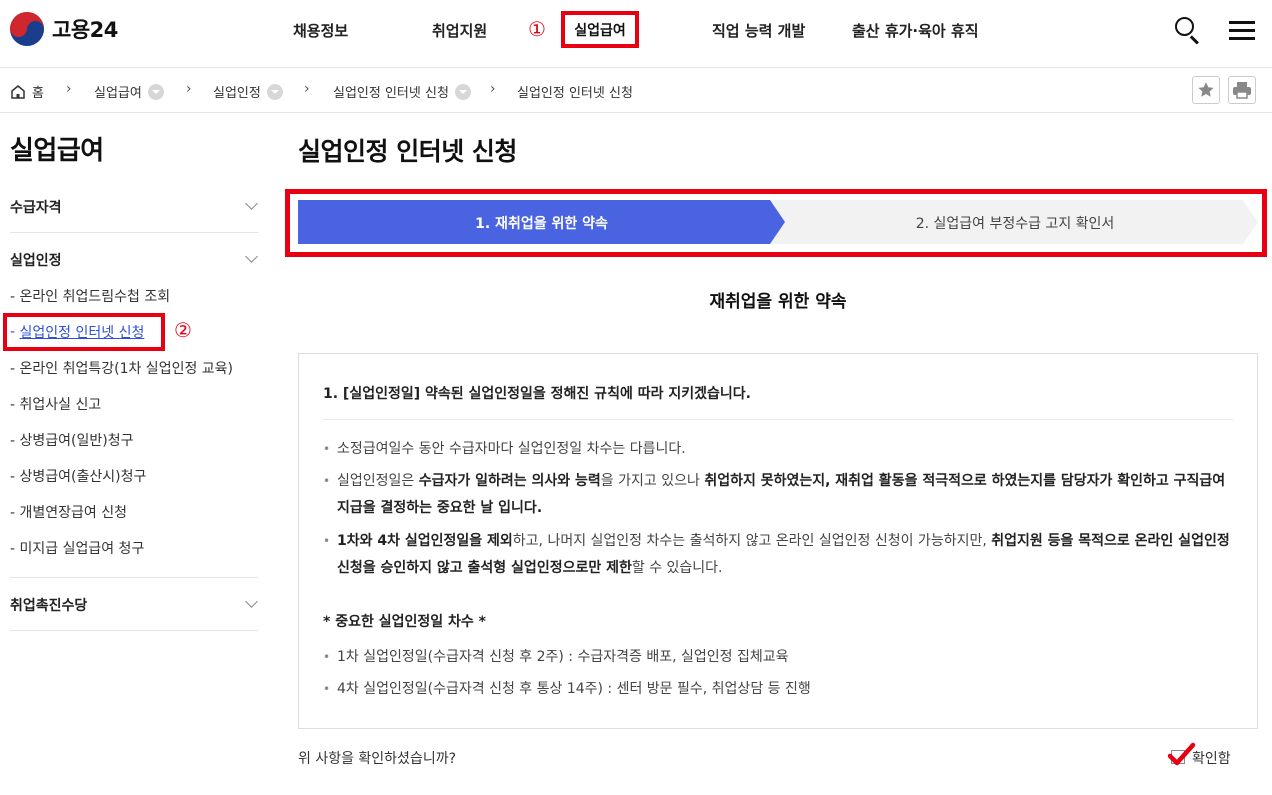  Describe the element at coordinates (55, 404) in the screenshot. I see `sidebar-item-employment-report: - 취업사실 신고` at that location.